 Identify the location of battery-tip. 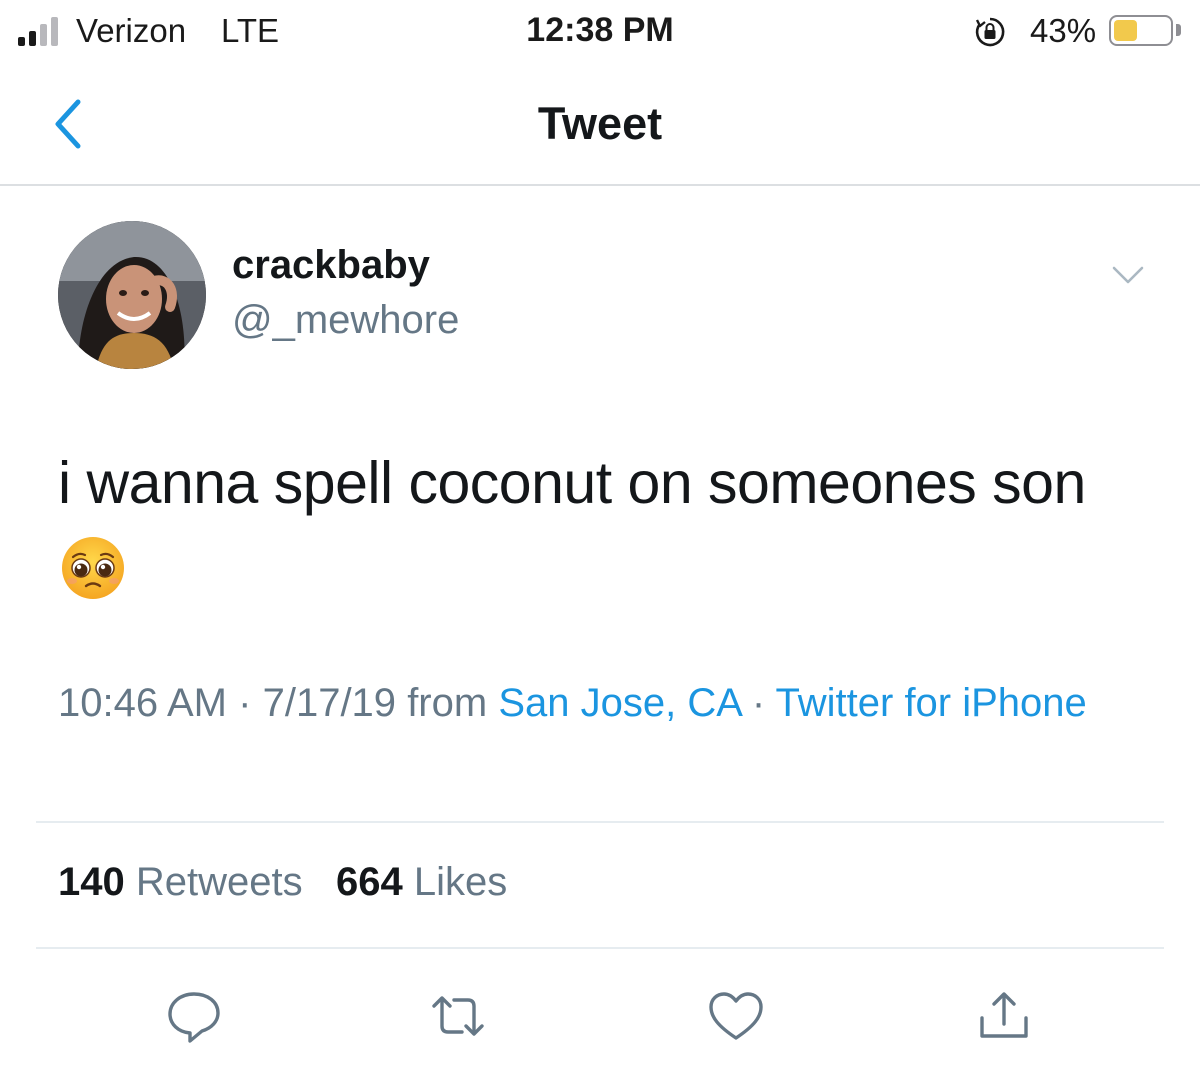
(1178, 30).